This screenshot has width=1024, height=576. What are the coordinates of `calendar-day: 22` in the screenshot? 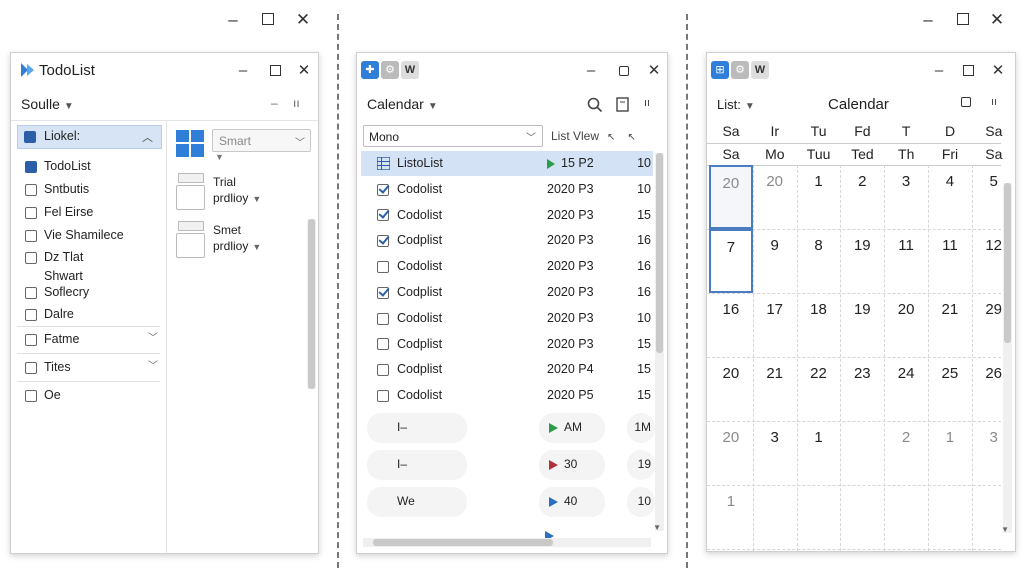 It's located at (819, 389).